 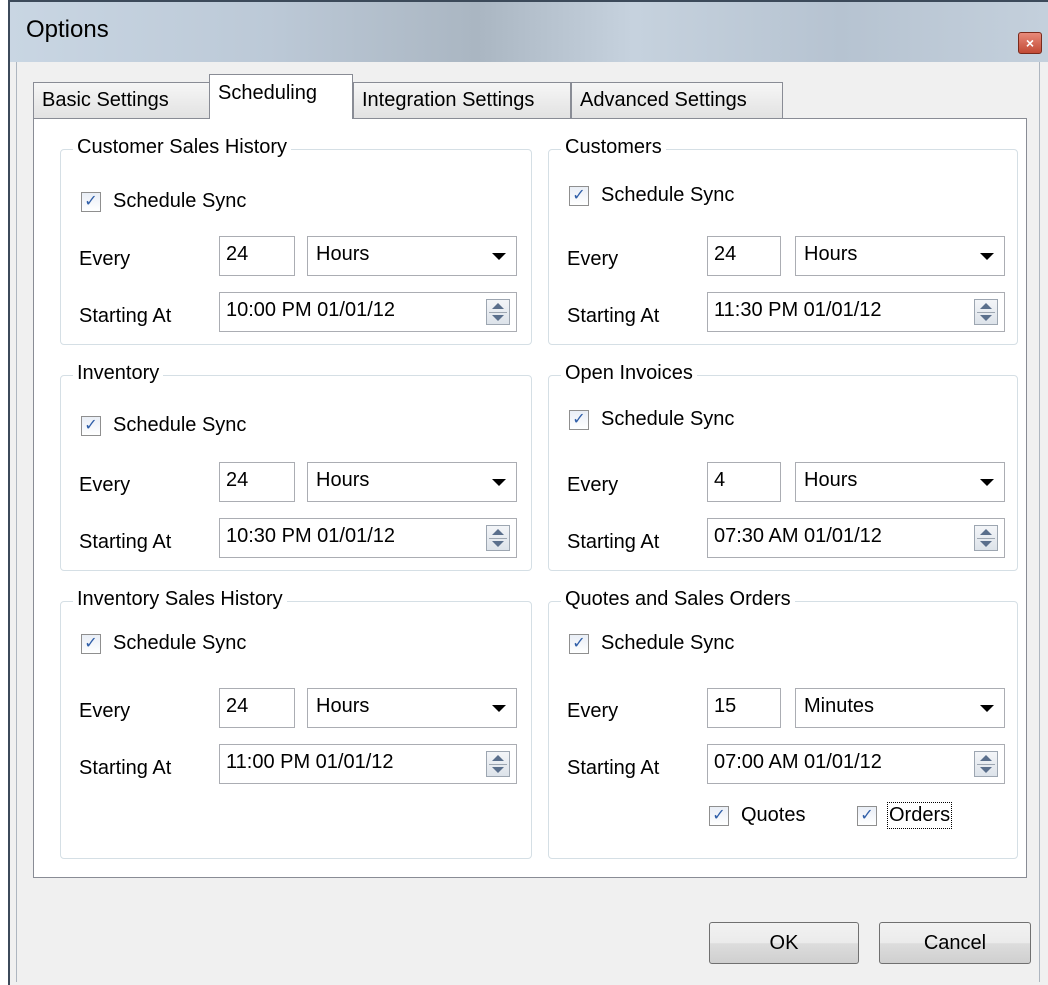 I want to click on tab-advanced-settings: Advanced Settings, so click(x=677, y=100).